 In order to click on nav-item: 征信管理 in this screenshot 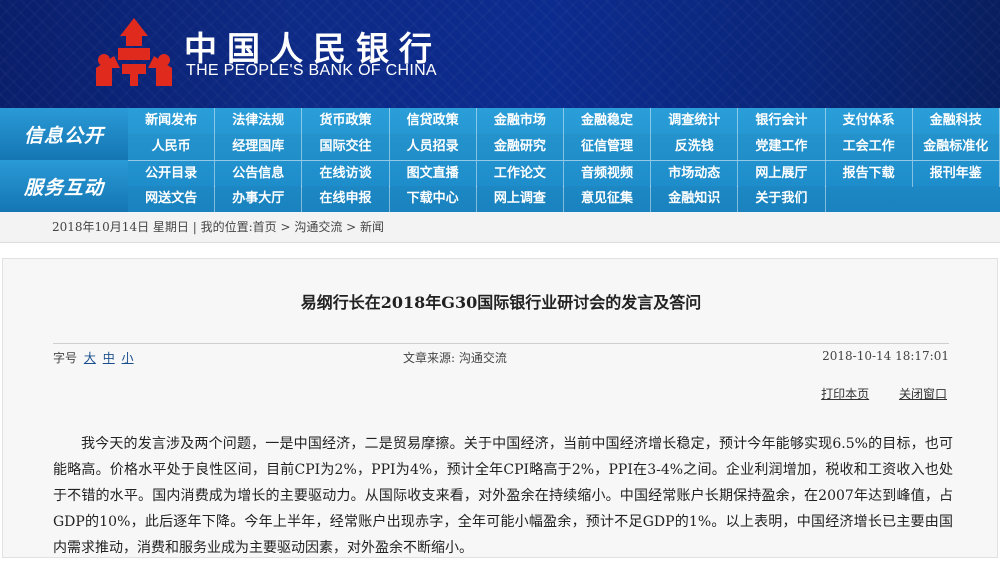, I will do `click(608, 147)`.